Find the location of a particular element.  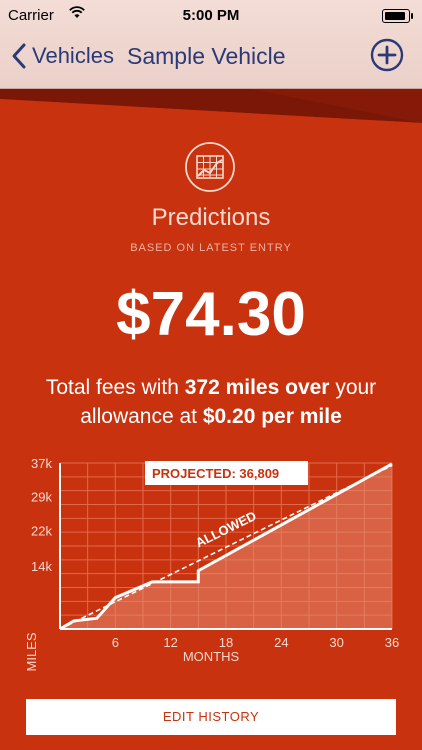

predictions-subtitle: BASED ON LATEST ENTRY is located at coordinates (211, 248).